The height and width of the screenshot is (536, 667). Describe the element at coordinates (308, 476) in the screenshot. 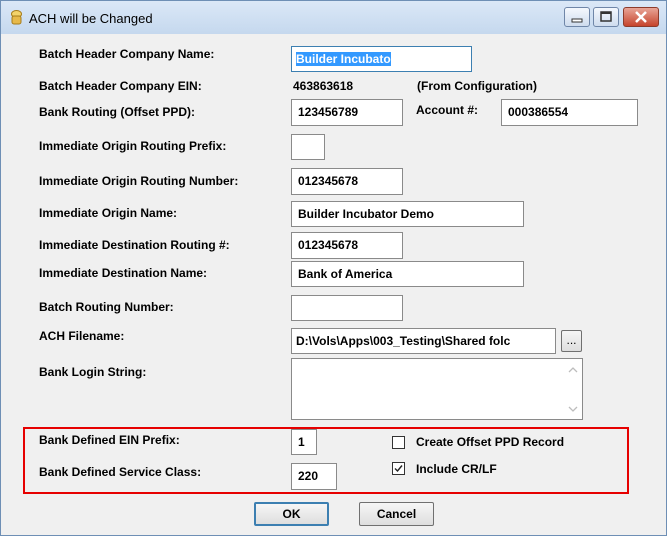

I see `service-class-value: 220` at that location.